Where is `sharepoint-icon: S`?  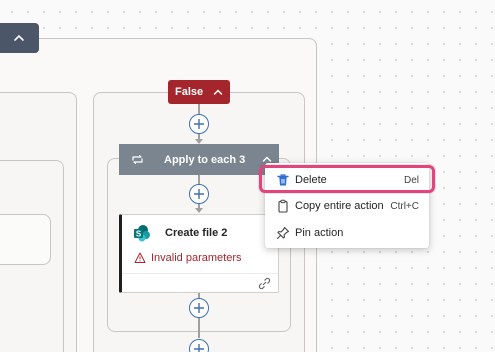 sharepoint-icon: S is located at coordinates (142, 233).